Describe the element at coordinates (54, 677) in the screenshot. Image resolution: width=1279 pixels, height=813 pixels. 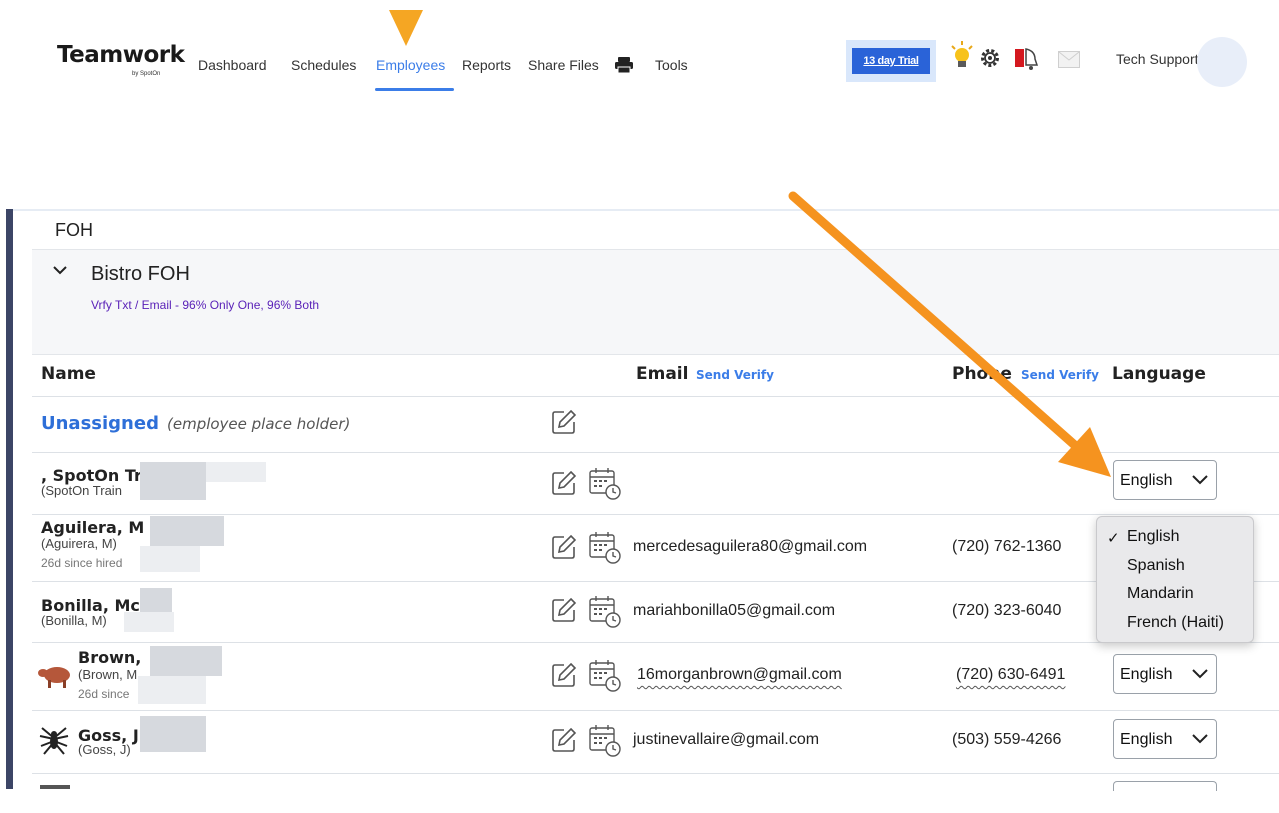
I see `cow-icon` at that location.